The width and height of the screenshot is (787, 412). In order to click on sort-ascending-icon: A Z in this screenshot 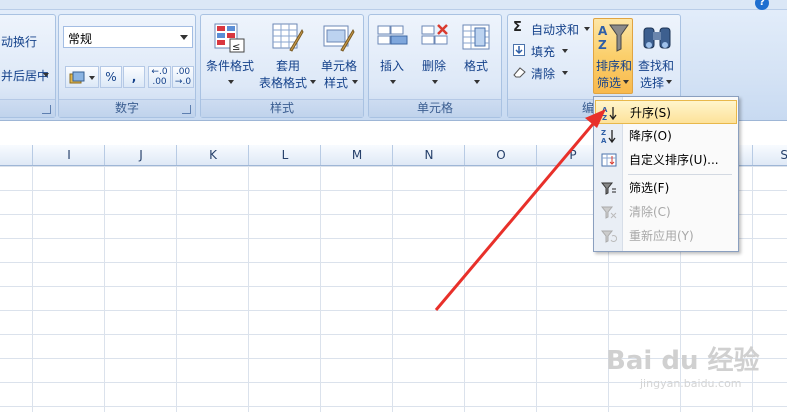, I will do `click(609, 113)`.